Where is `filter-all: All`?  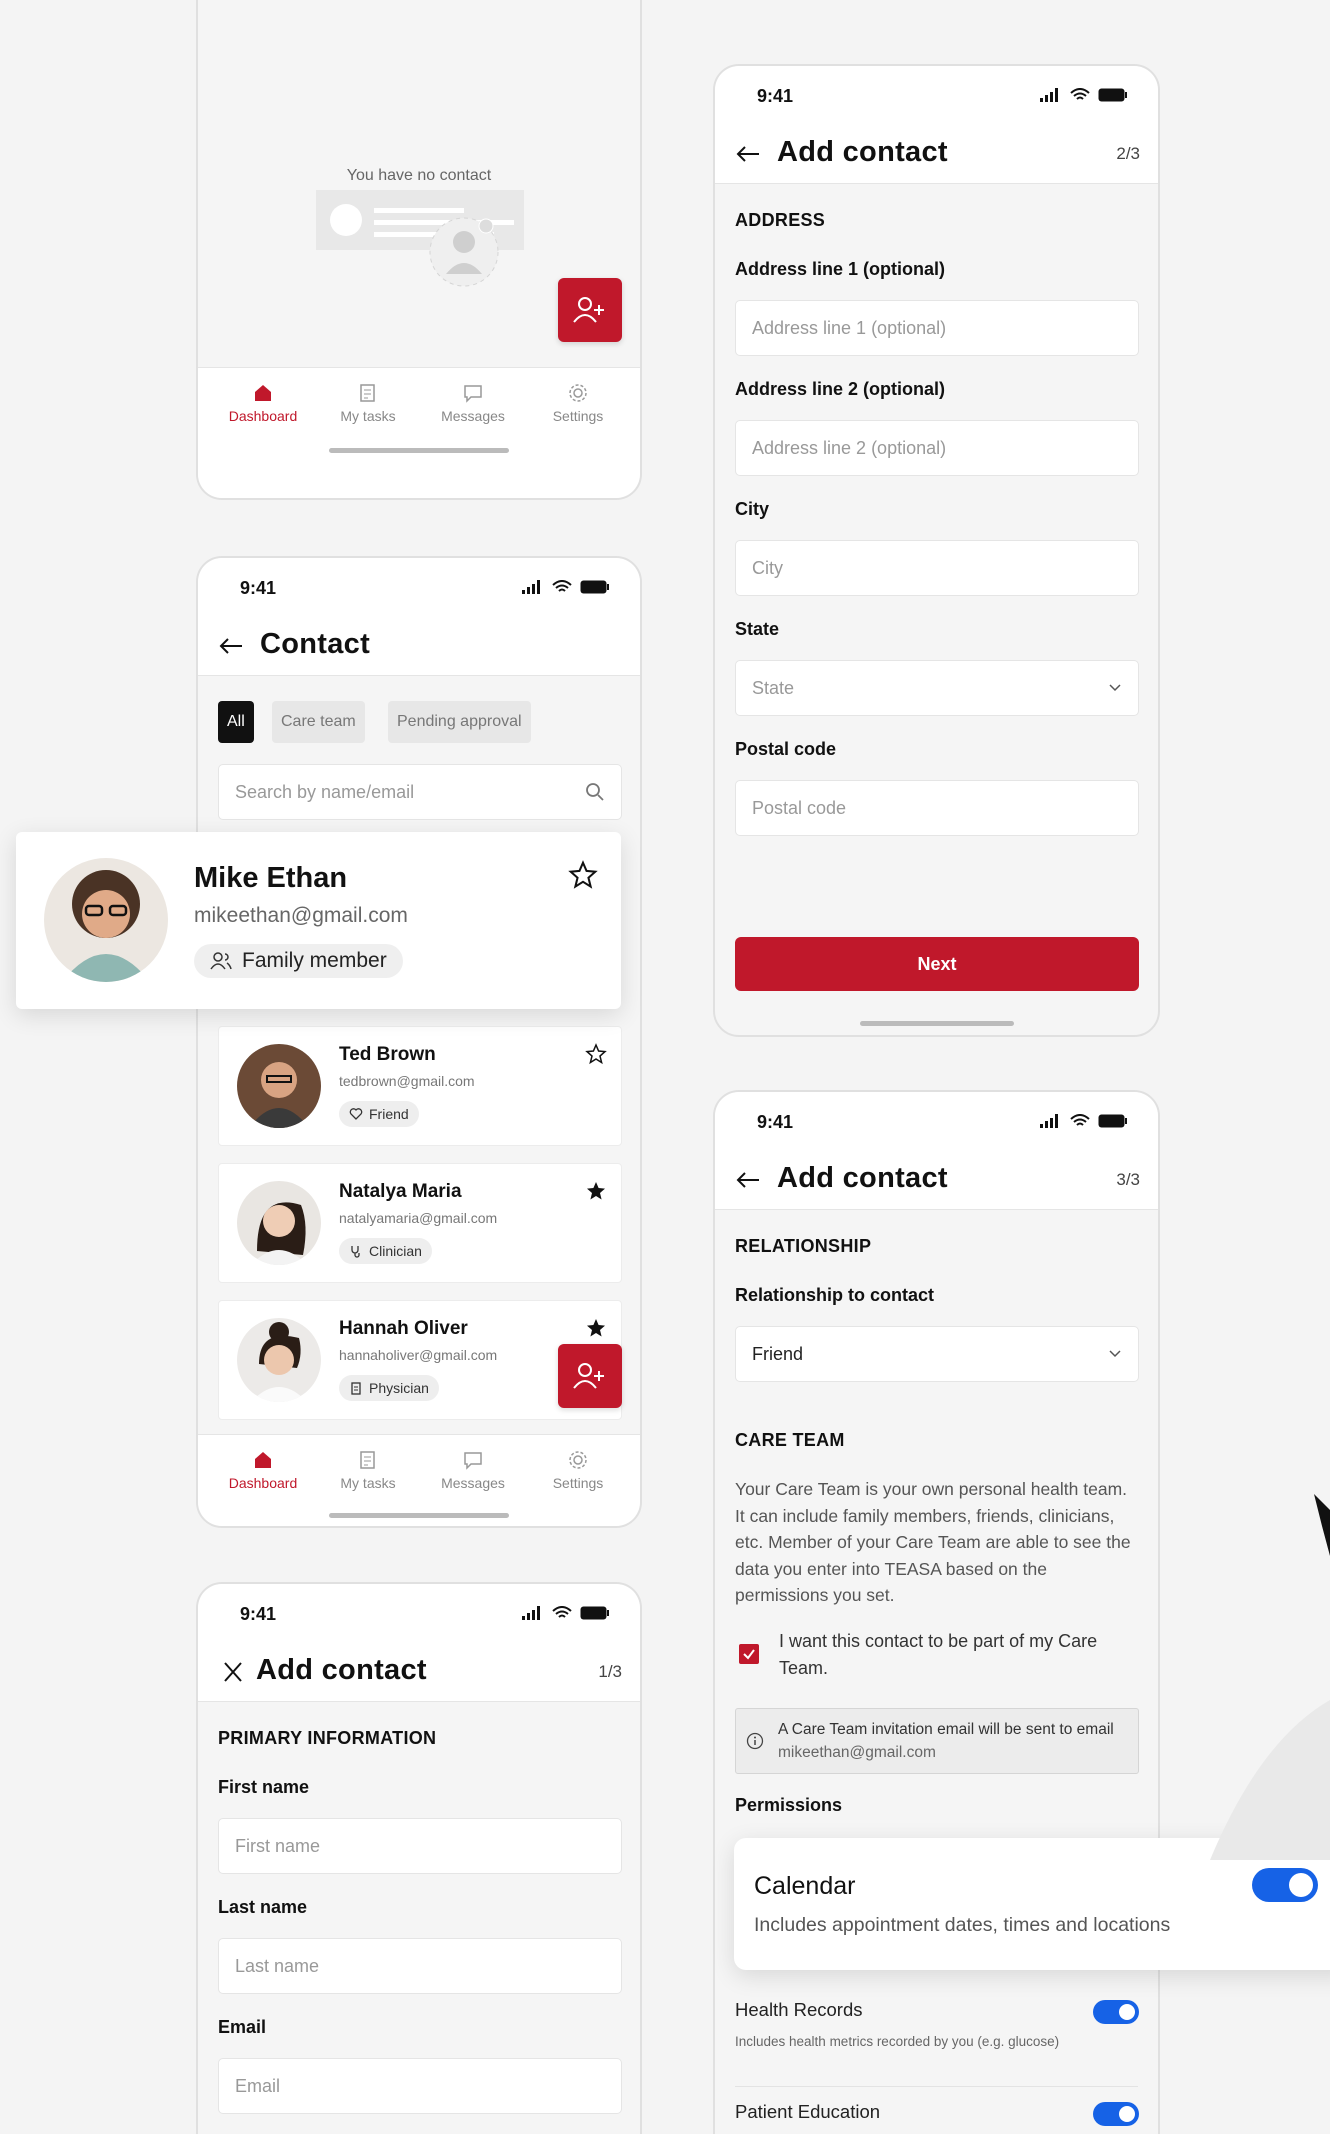 filter-all: All is located at coordinates (236, 722).